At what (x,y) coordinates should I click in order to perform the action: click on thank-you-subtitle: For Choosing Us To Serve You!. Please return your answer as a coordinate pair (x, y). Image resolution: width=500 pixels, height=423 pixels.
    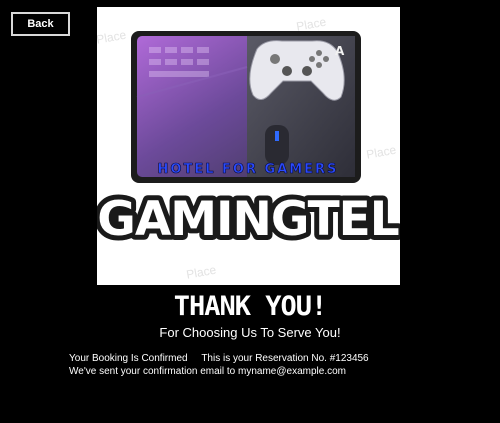
    Looking at the image, I should click on (250, 332).